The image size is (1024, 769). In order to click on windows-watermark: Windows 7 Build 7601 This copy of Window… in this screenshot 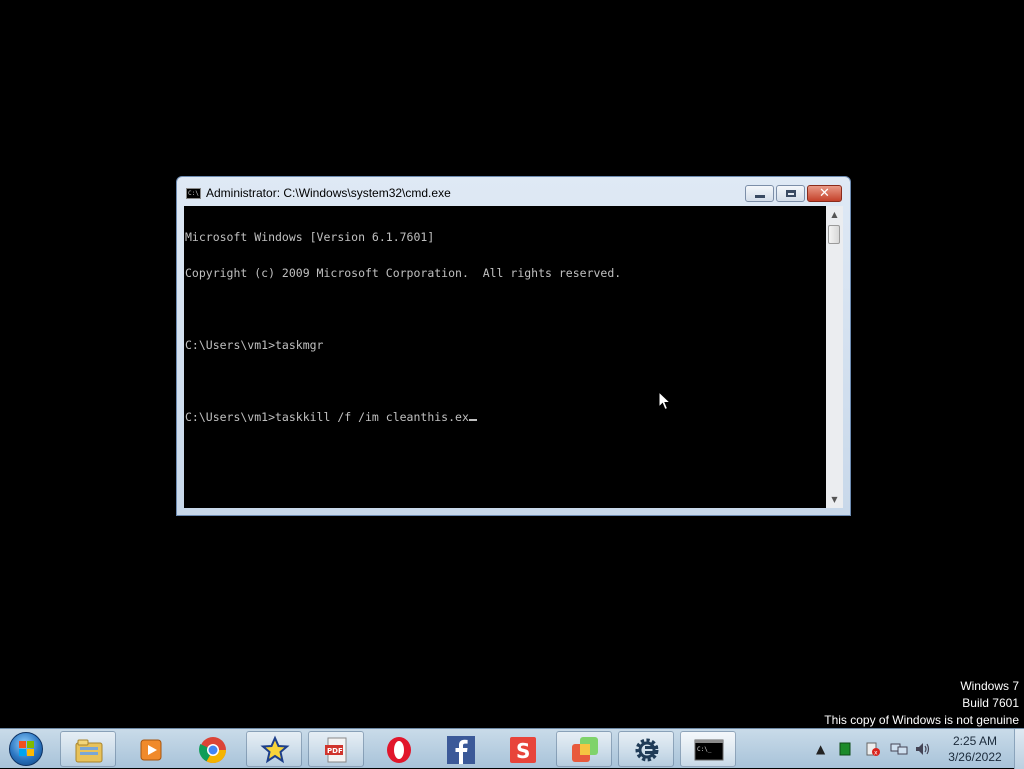, I will do `click(921, 703)`.